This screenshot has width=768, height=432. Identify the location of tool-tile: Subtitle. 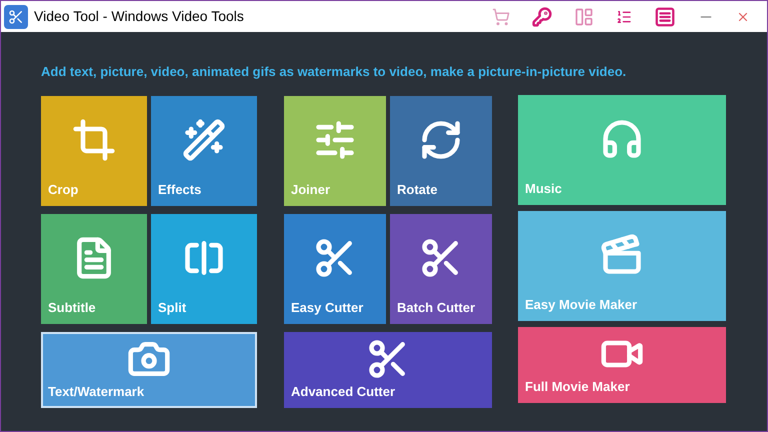
(94, 269).